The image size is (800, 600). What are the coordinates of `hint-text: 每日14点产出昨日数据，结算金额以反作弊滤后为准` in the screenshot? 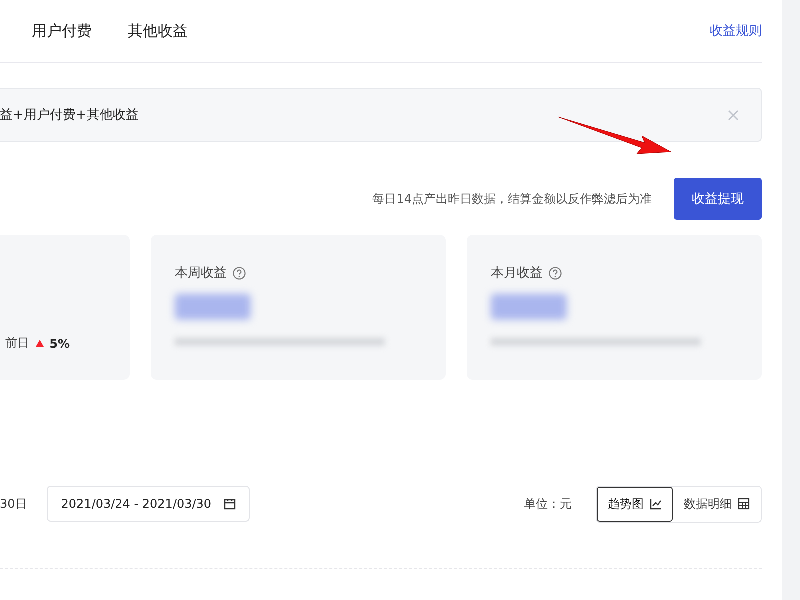 It's located at (512, 199).